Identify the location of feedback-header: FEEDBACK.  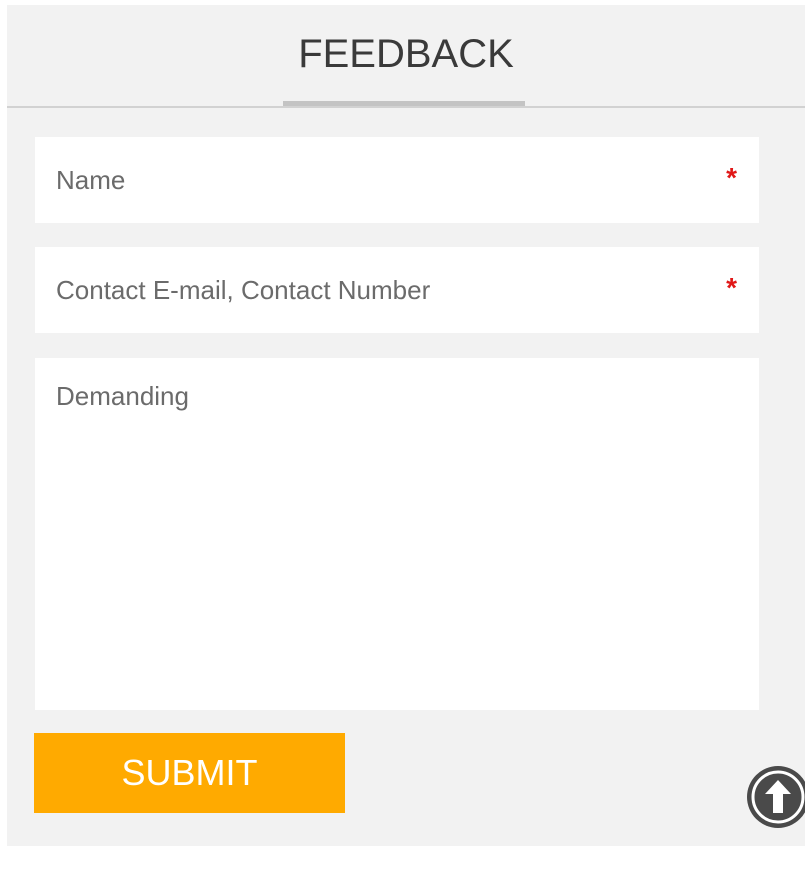
(406, 56).